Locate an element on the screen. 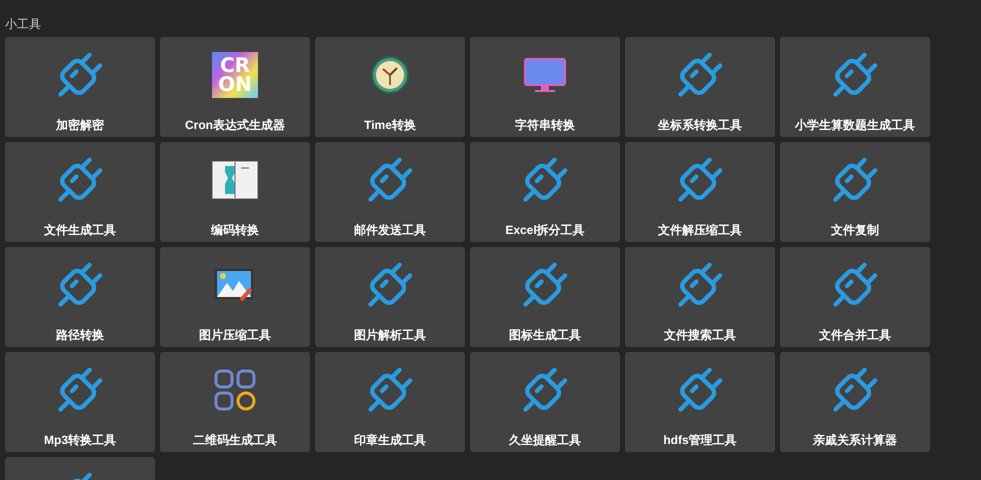 Image resolution: width=981 pixels, height=480 pixels. tool-tile: CR ON Cron表达式生成器 is located at coordinates (235, 87).